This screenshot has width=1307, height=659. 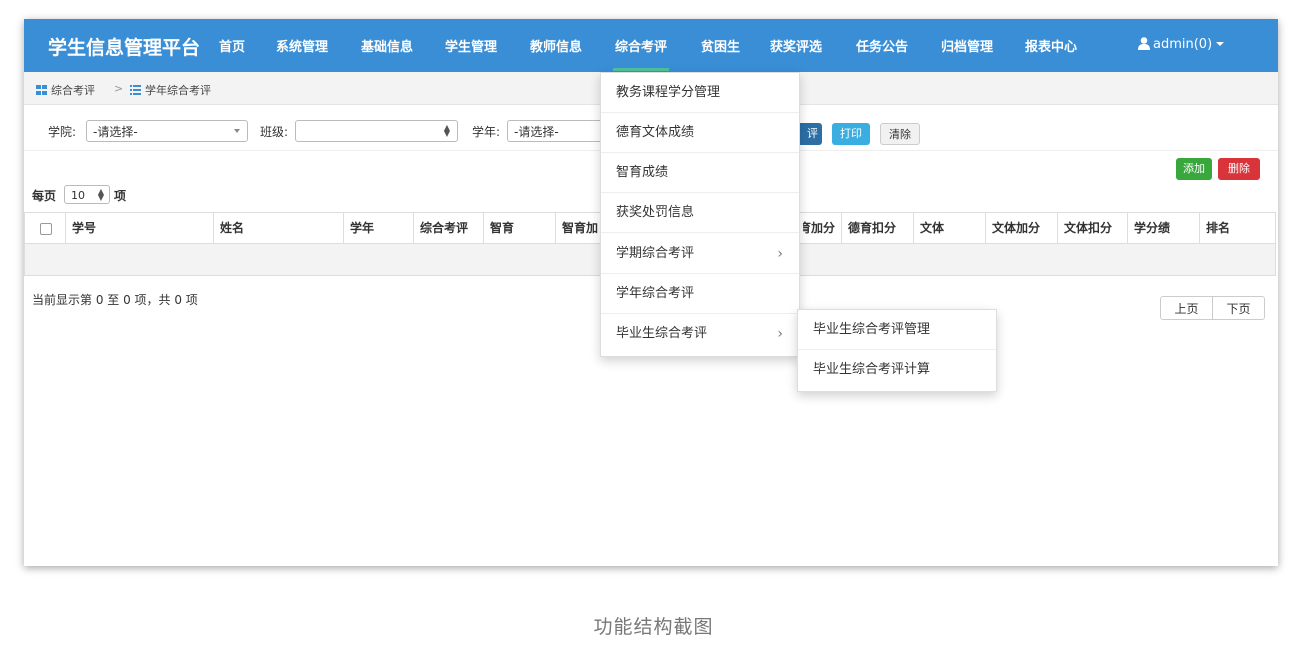 I want to click on delete-button: 删除, so click(x=1239, y=169).